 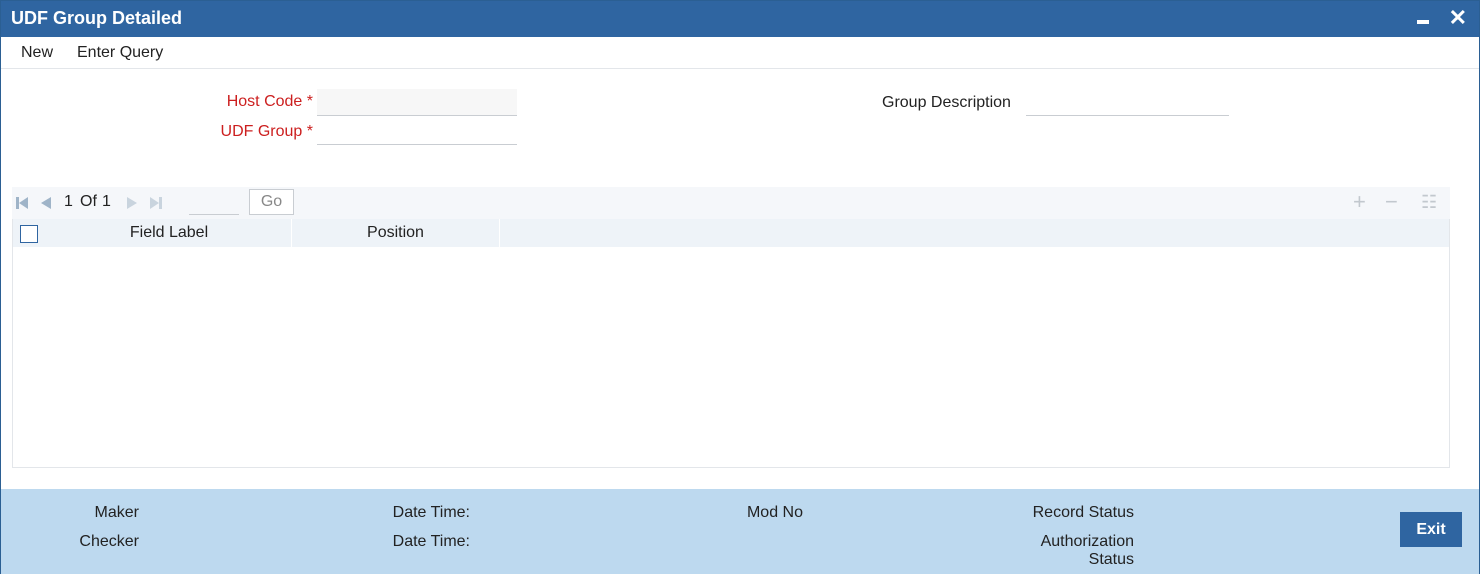 I want to click on mod-no-label: Mod No, so click(x=774, y=512).